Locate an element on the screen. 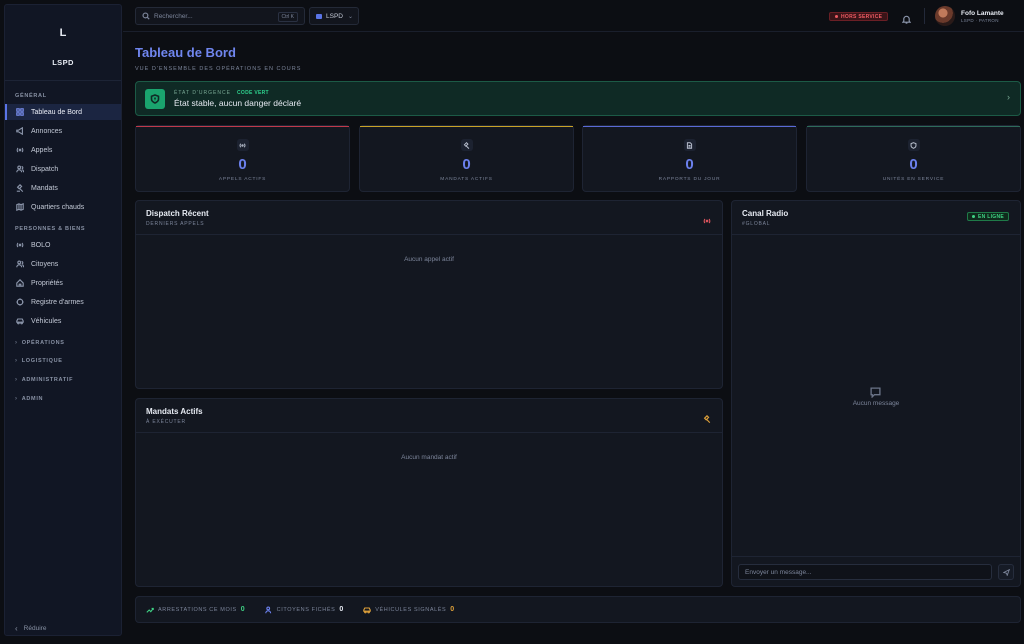  alert-code: CODE VERT is located at coordinates (253, 93).